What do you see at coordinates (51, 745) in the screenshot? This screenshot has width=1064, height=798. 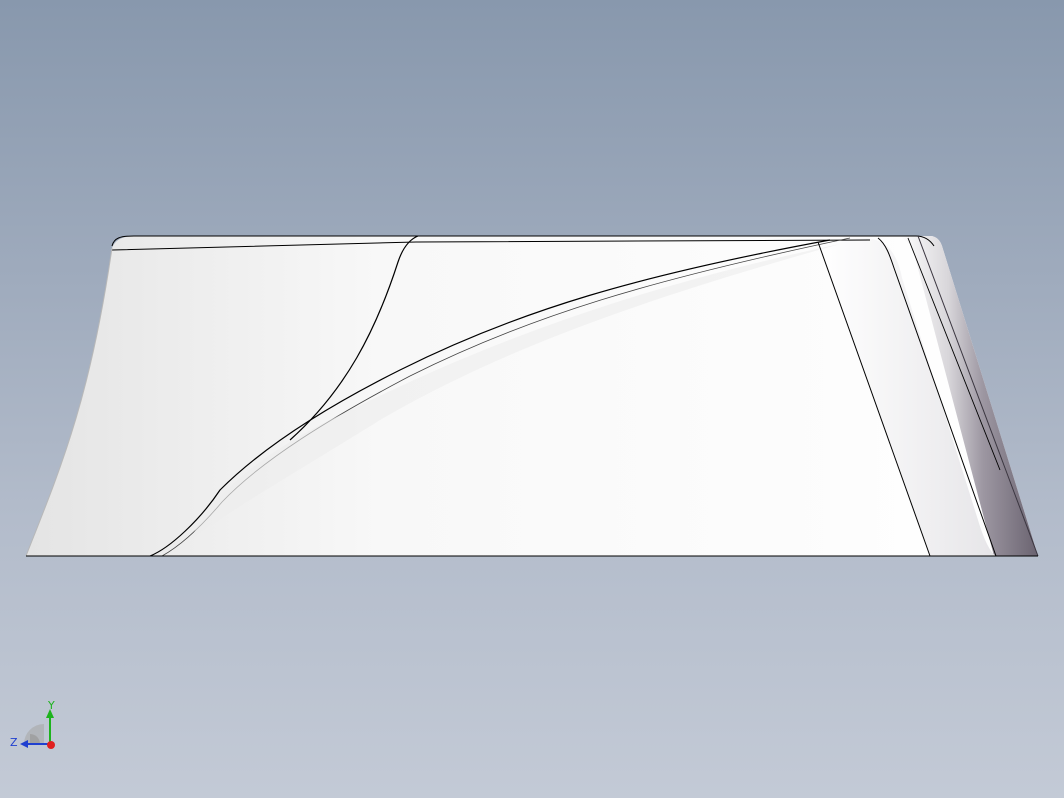 I see `x-axis-dot-icon` at bounding box center [51, 745].